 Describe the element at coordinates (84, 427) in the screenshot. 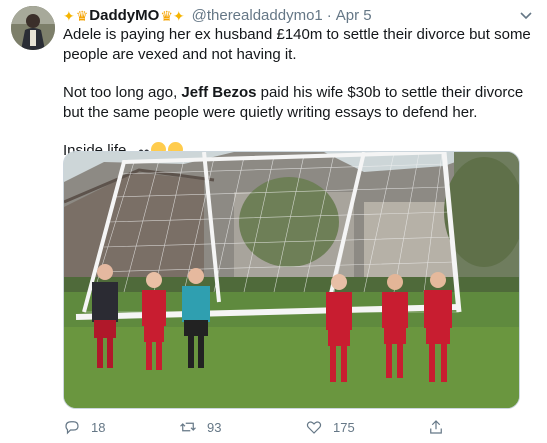

I see `reply-button: 18` at that location.